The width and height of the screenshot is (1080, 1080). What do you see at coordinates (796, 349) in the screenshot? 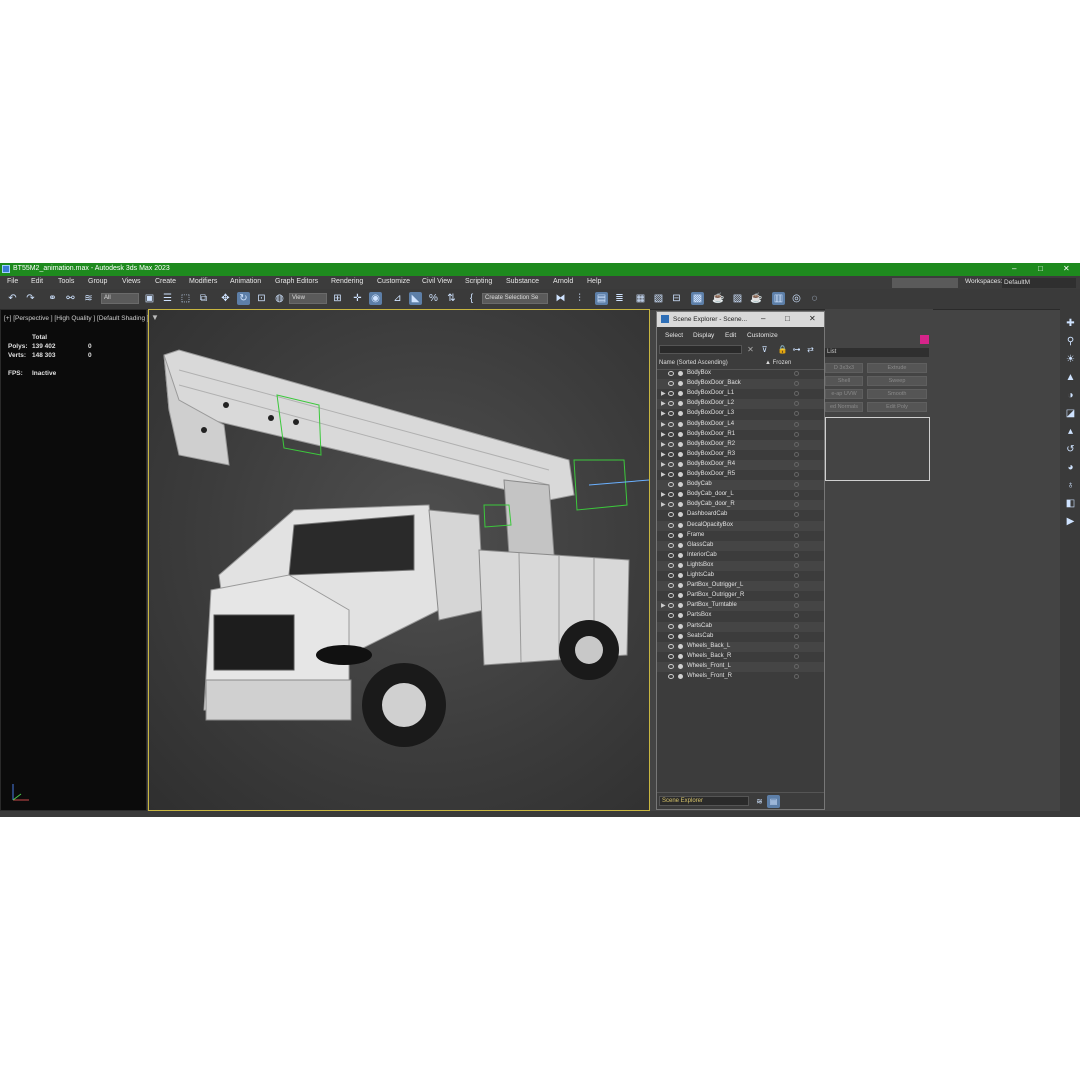
I see `hierarchy-icon: ⊶` at bounding box center [796, 349].